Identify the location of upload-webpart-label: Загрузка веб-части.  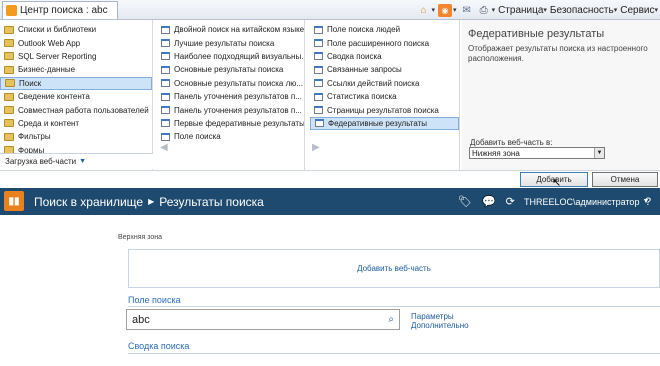
(41, 161).